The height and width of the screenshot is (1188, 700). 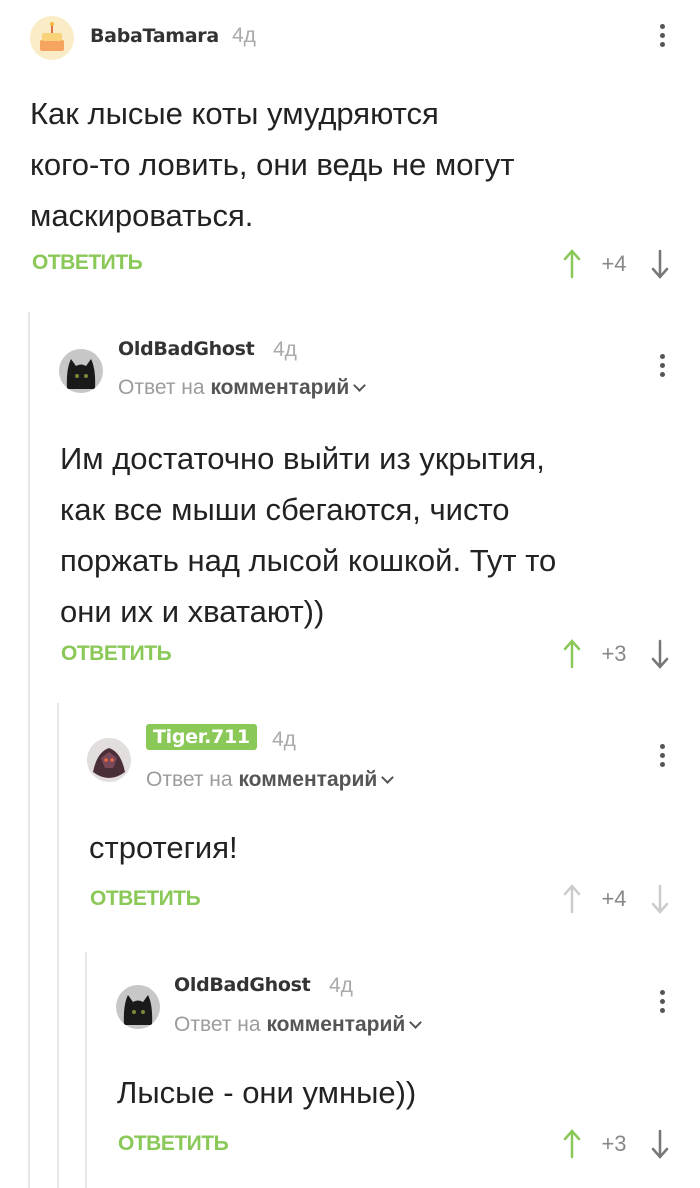 What do you see at coordinates (298, 1025) in the screenshot?
I see `reply-to-line: Ответ на комментарий` at bounding box center [298, 1025].